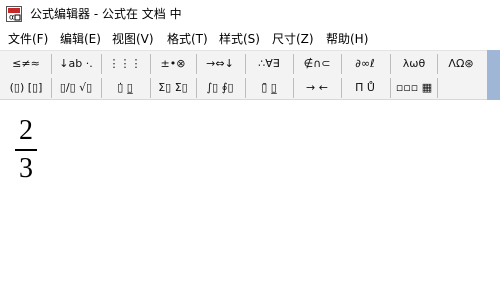 This screenshot has width=500, height=304. I want to click on misc-symbols-palette-button: ∂∞ℓ, so click(365, 64).